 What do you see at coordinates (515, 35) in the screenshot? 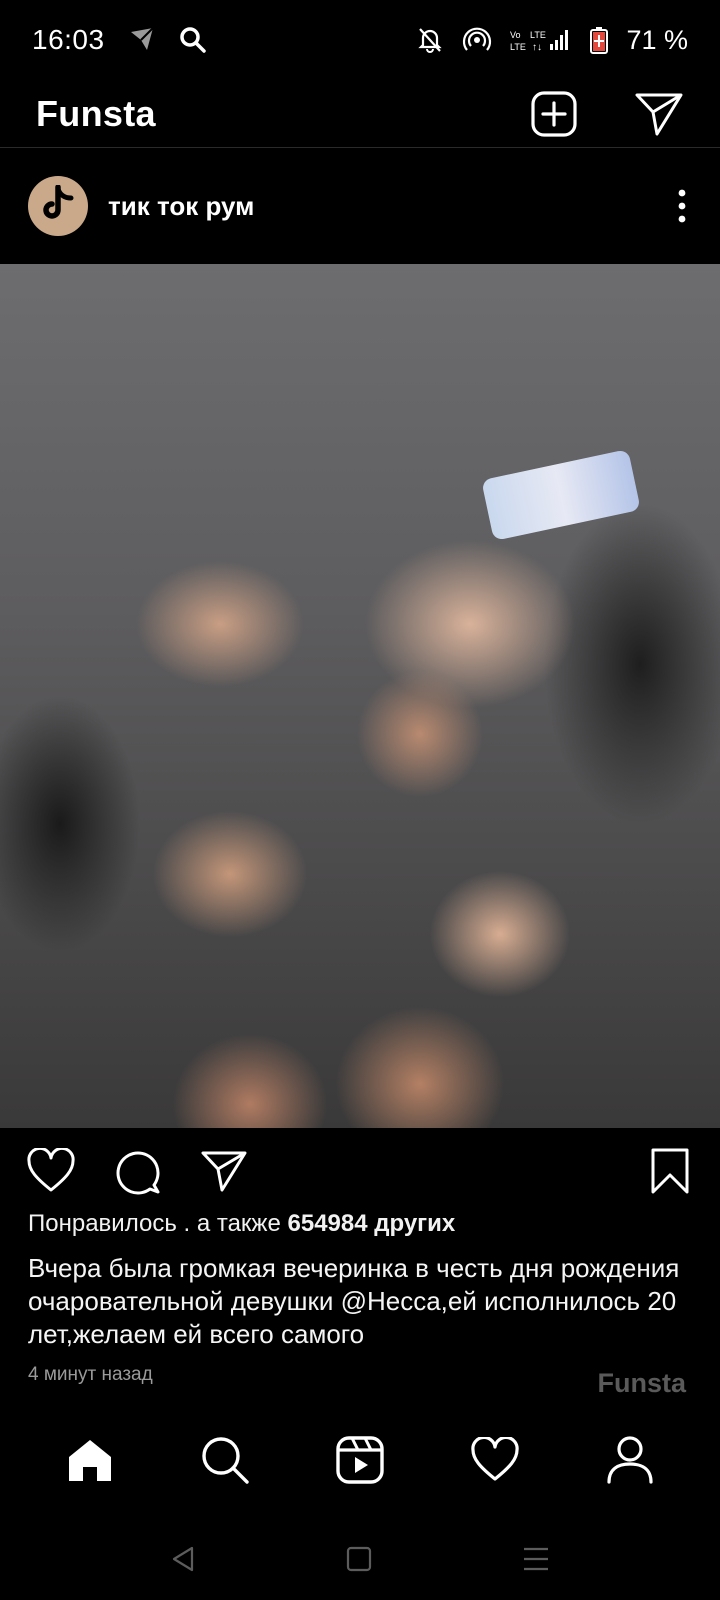
I see `svg-text: Vo` at bounding box center [515, 35].